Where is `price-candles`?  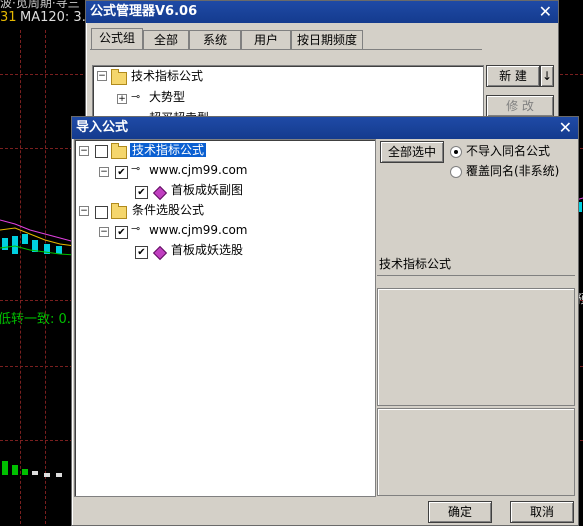
price-candles is located at coordinates (37, 237).